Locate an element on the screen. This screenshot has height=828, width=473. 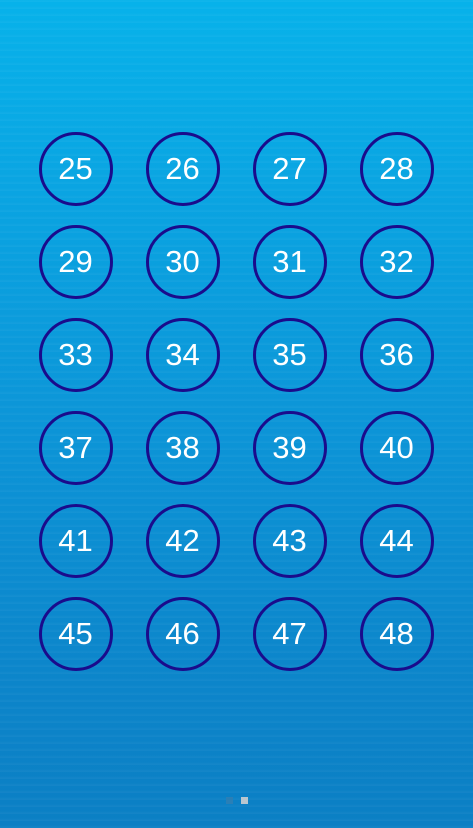
level-cell: 34 is located at coordinates (182, 354).